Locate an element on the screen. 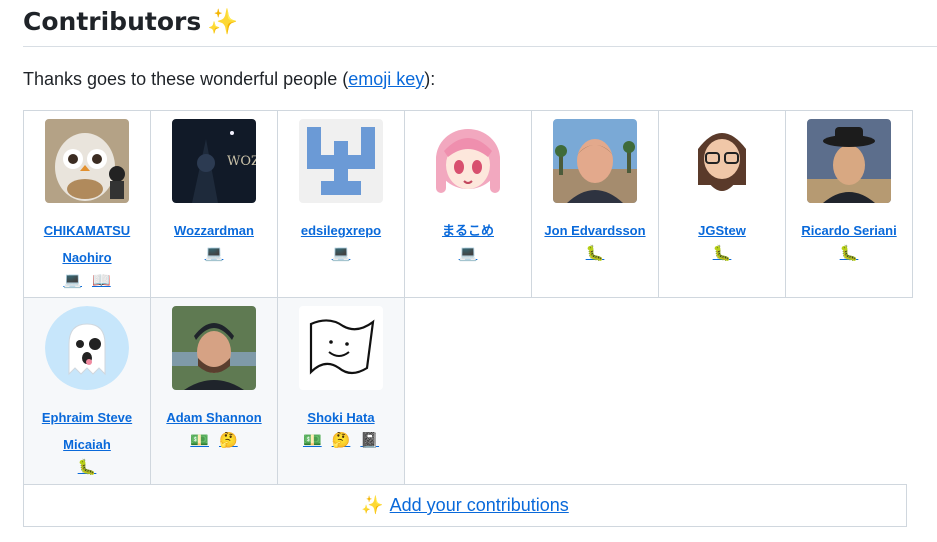 This screenshot has width=937, height=542. contributor-name: Ricardo Seriani is located at coordinates (849, 230).